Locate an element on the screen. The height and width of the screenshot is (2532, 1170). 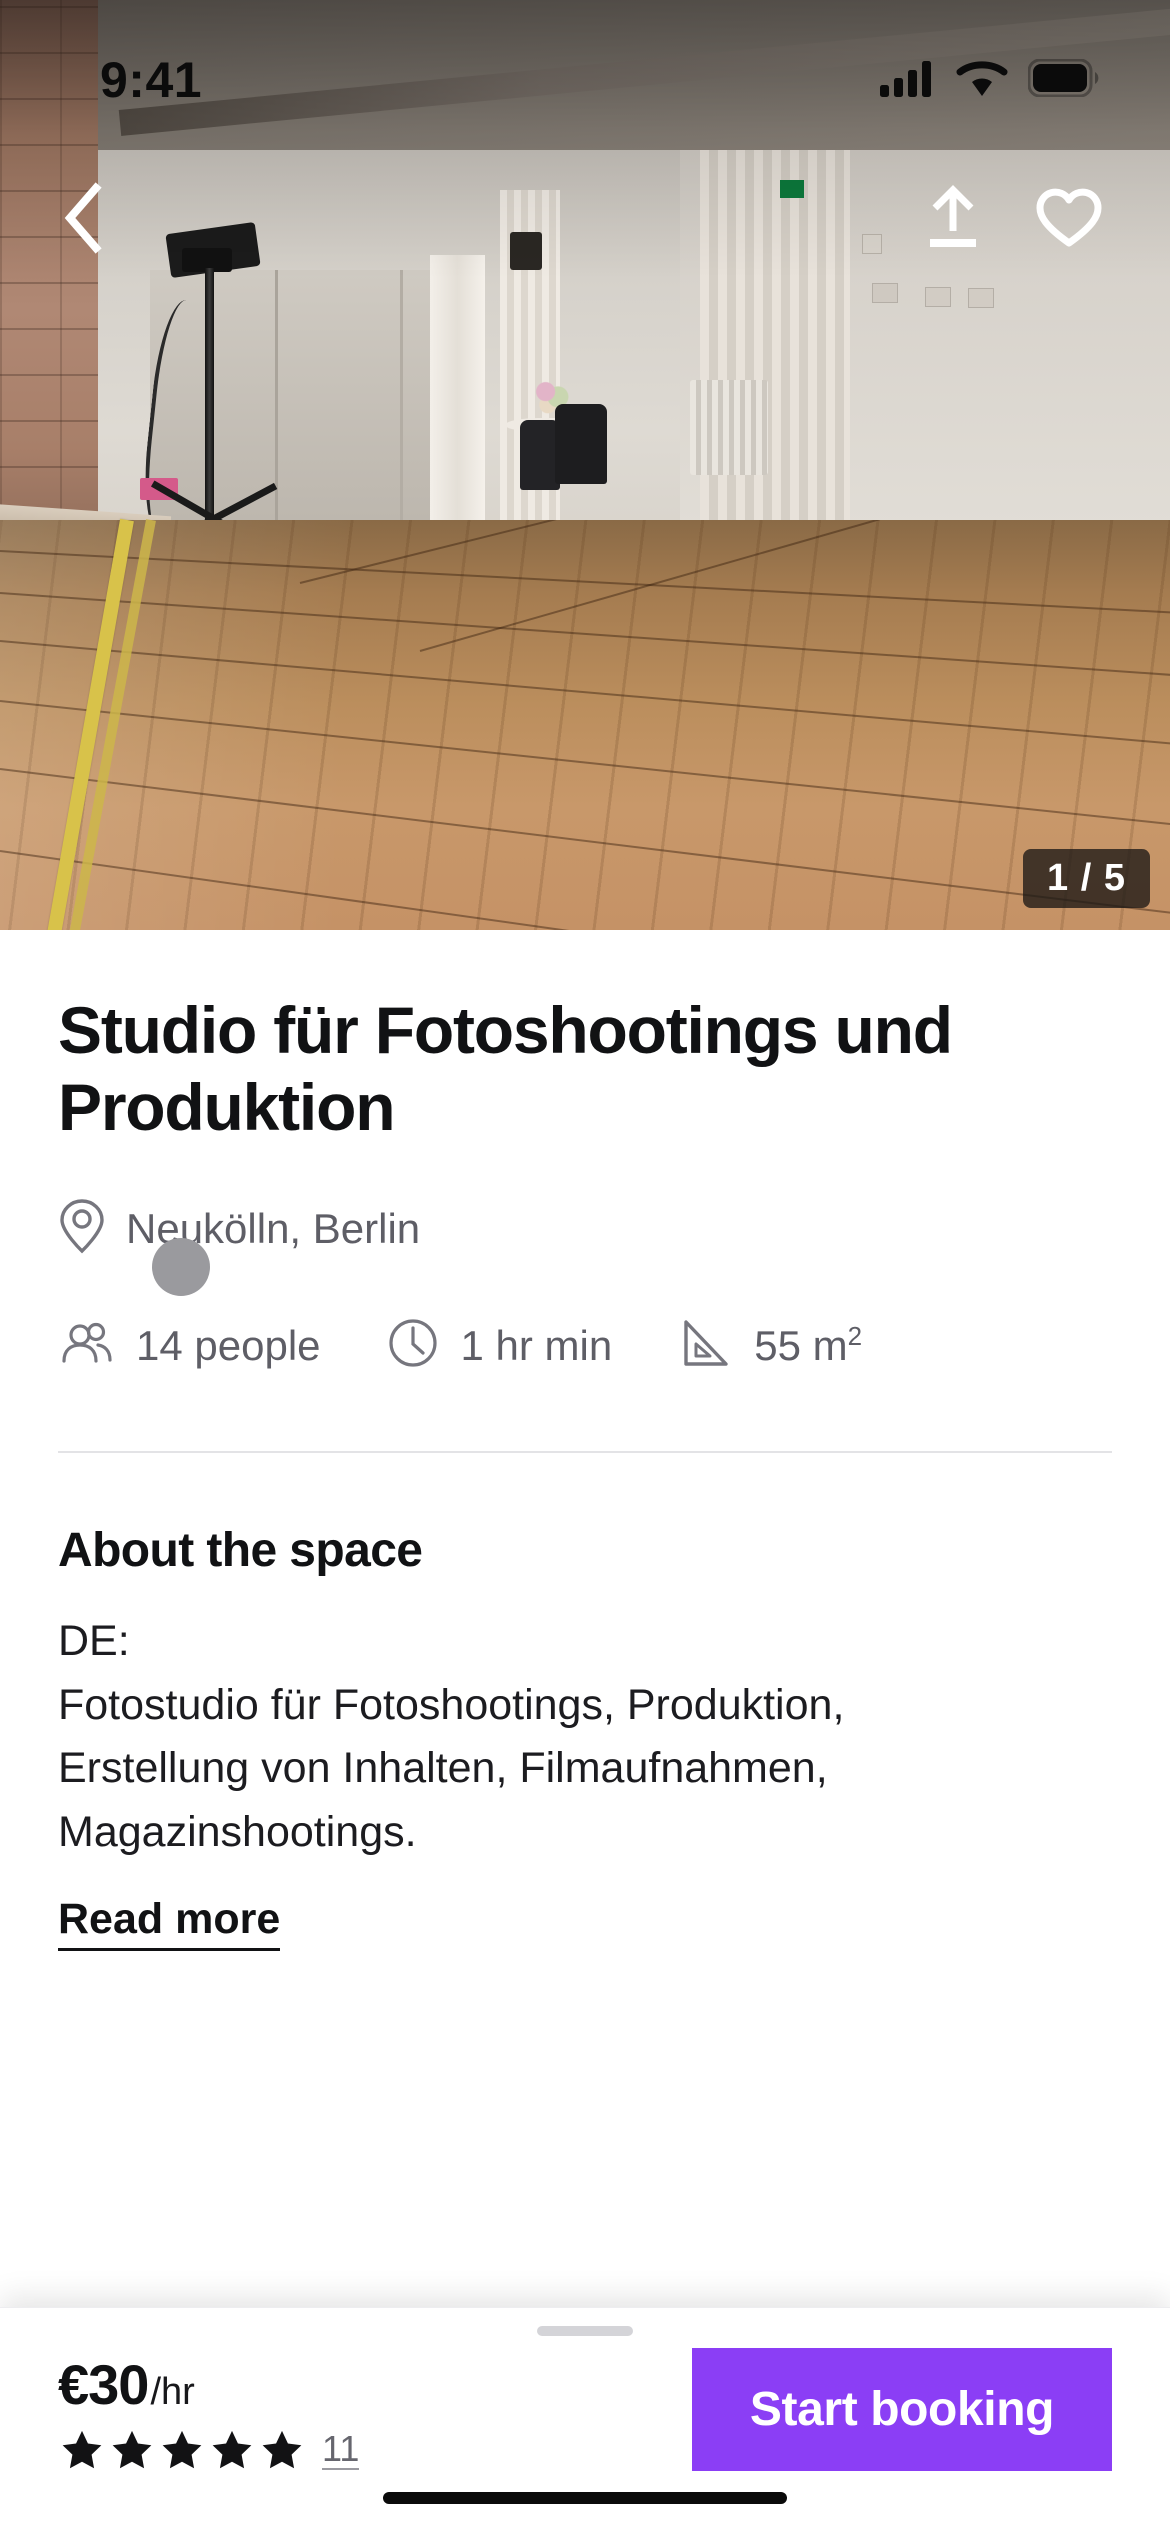
about-line: Erstellung von Inhalten, Filmaufnahmen, is located at coordinates (443, 1768).